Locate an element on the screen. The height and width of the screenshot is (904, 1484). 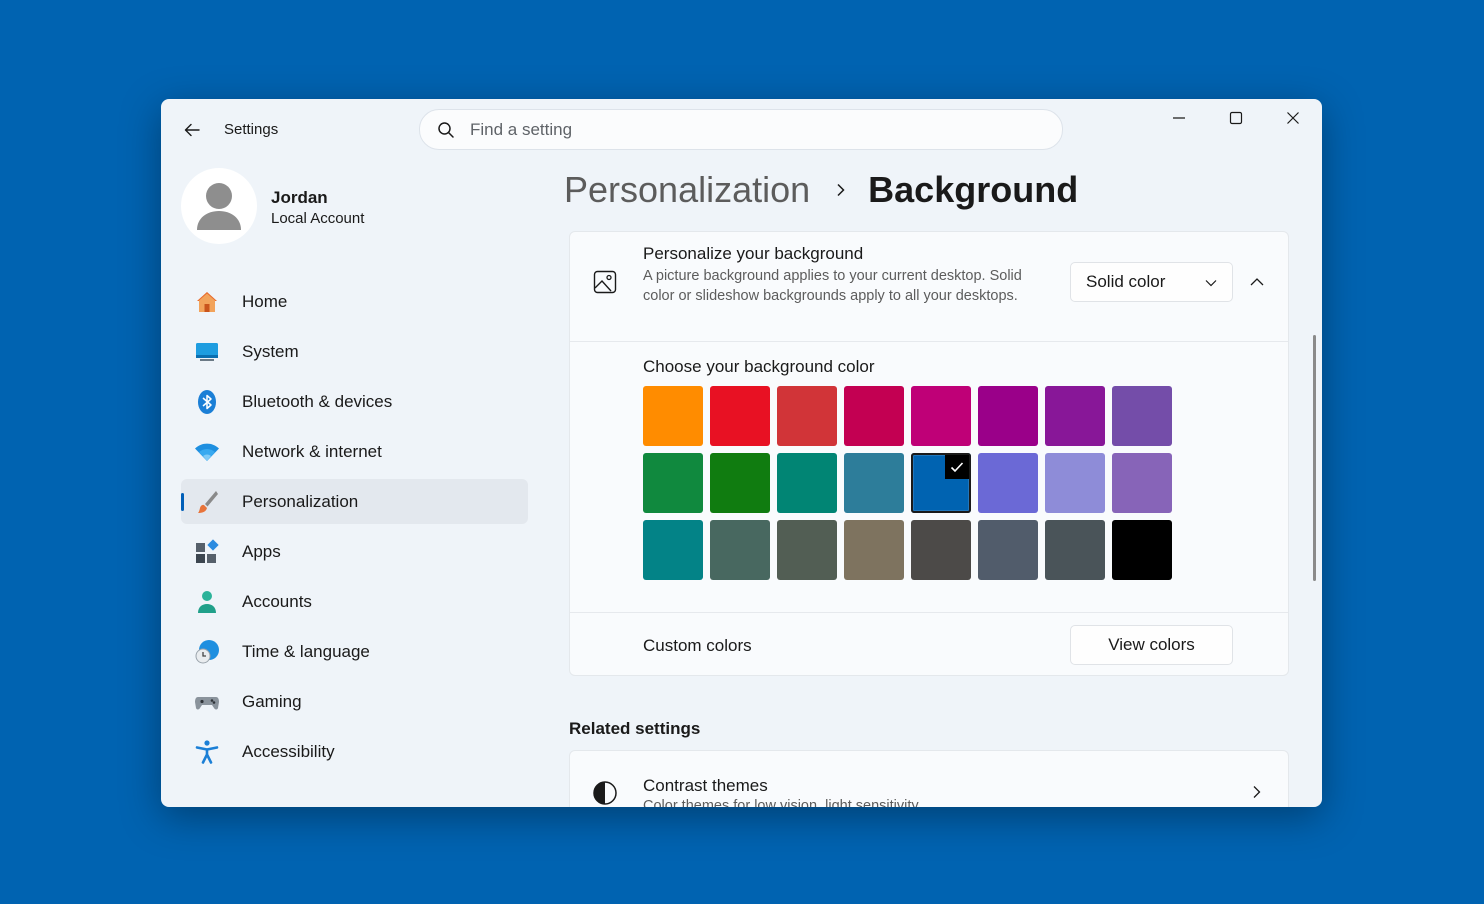
background-type-dropdown: Solid color is located at coordinates (1151, 282).